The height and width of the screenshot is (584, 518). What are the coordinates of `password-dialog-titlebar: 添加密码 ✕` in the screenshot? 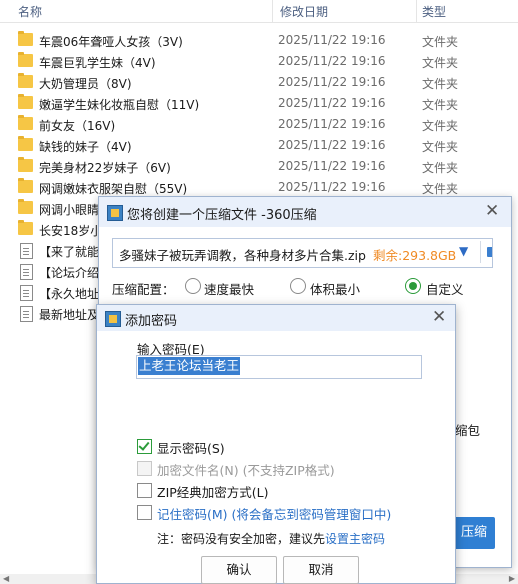 It's located at (276, 318).